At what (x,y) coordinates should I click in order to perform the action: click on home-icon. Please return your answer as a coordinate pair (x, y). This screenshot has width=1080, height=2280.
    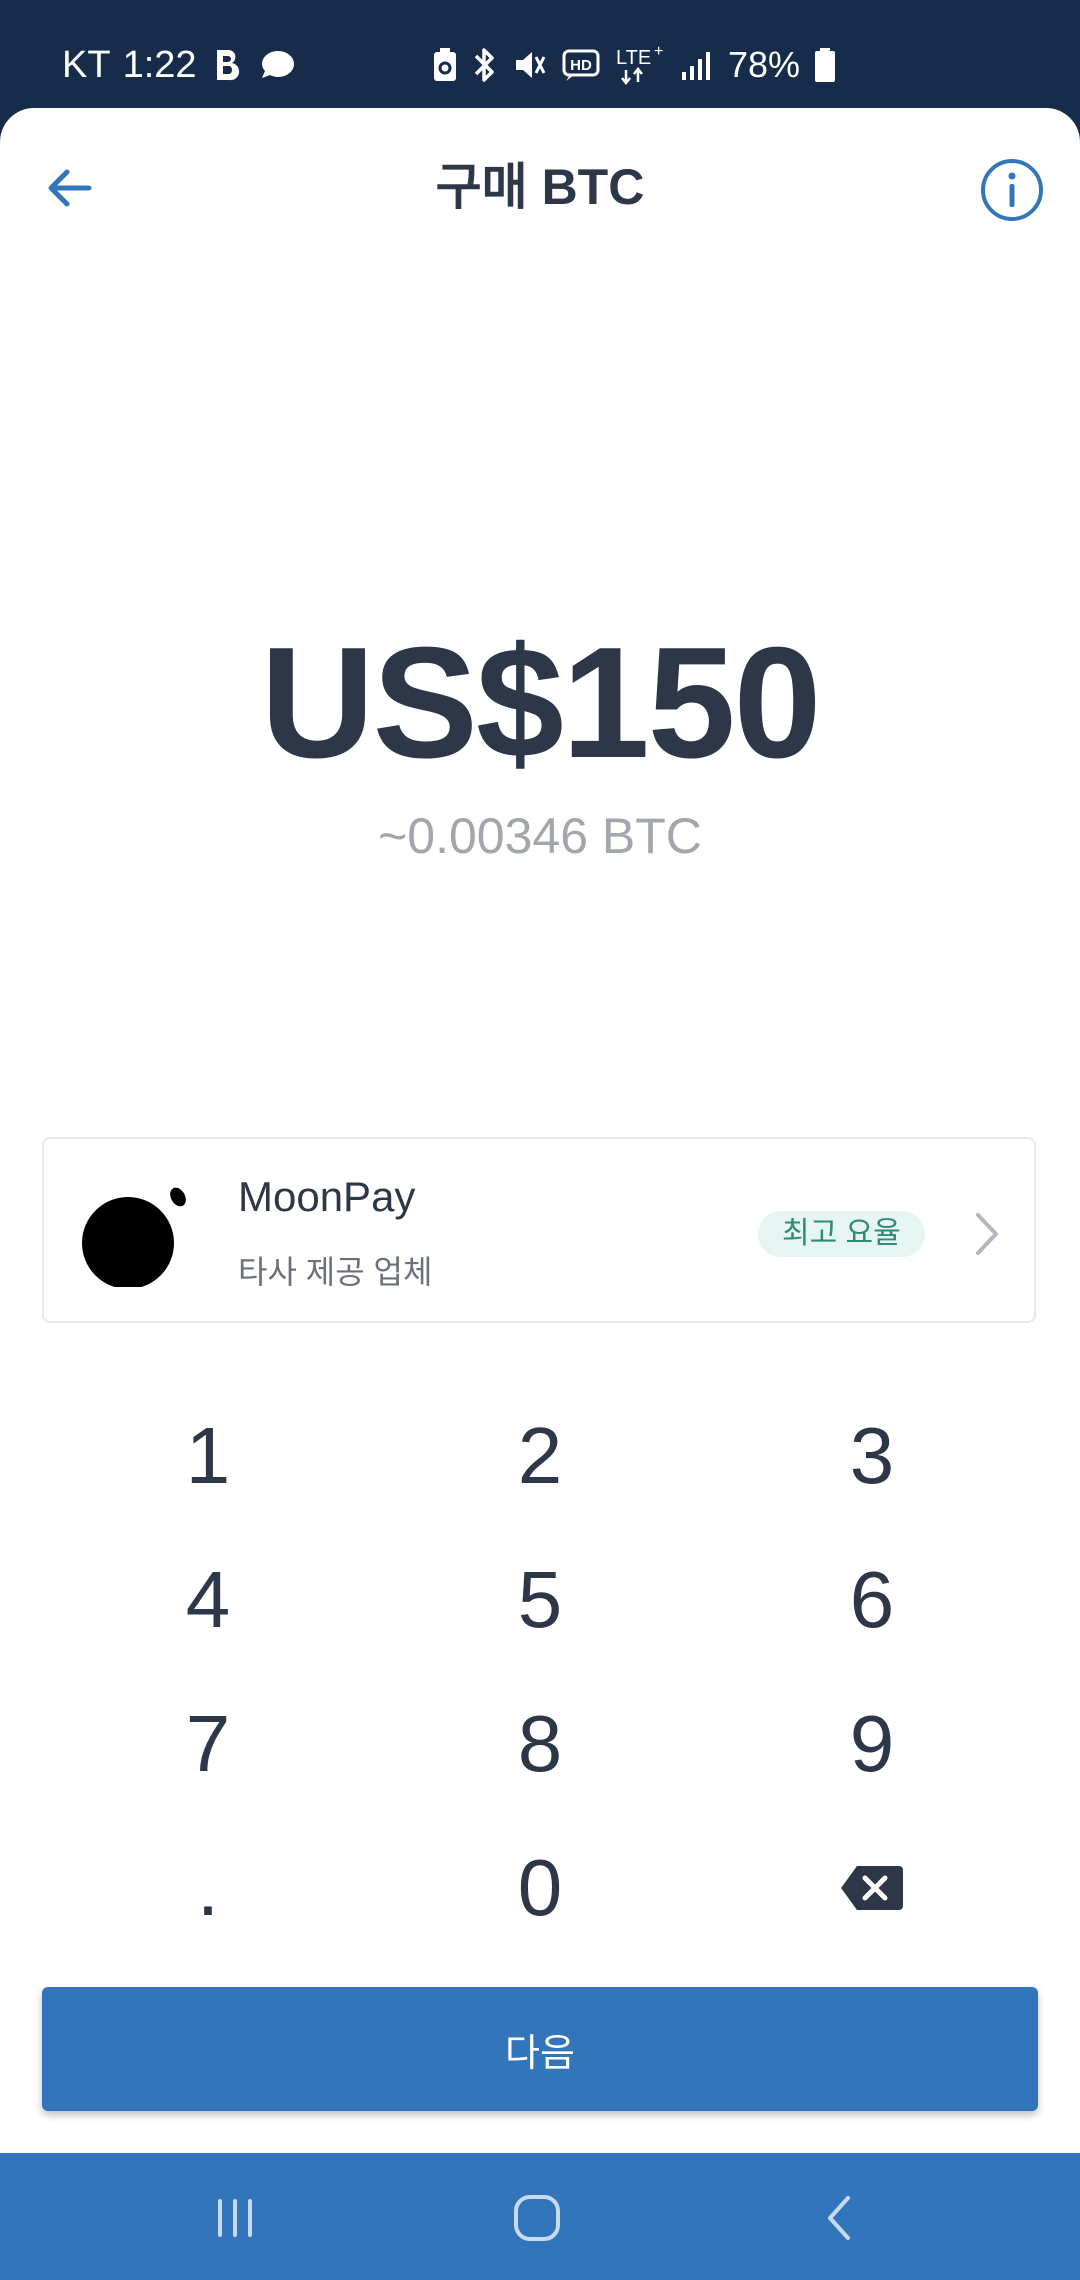
    Looking at the image, I should click on (537, 2218).